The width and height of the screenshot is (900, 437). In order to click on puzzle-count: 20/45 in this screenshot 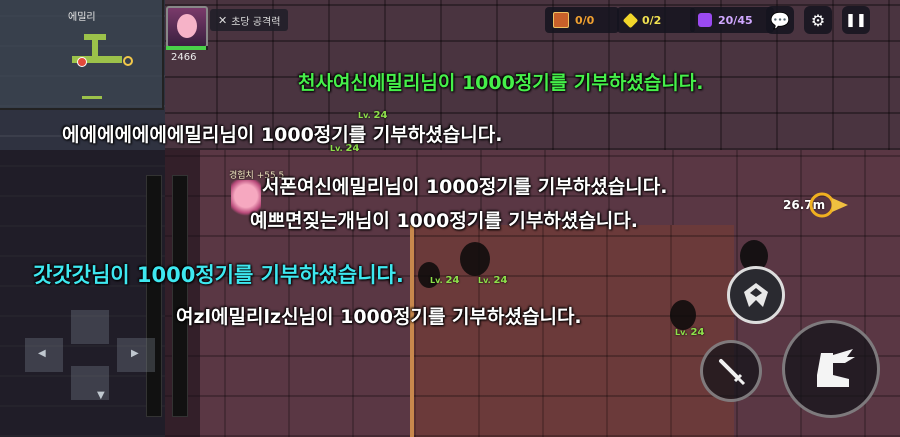, I will do `click(735, 20)`.